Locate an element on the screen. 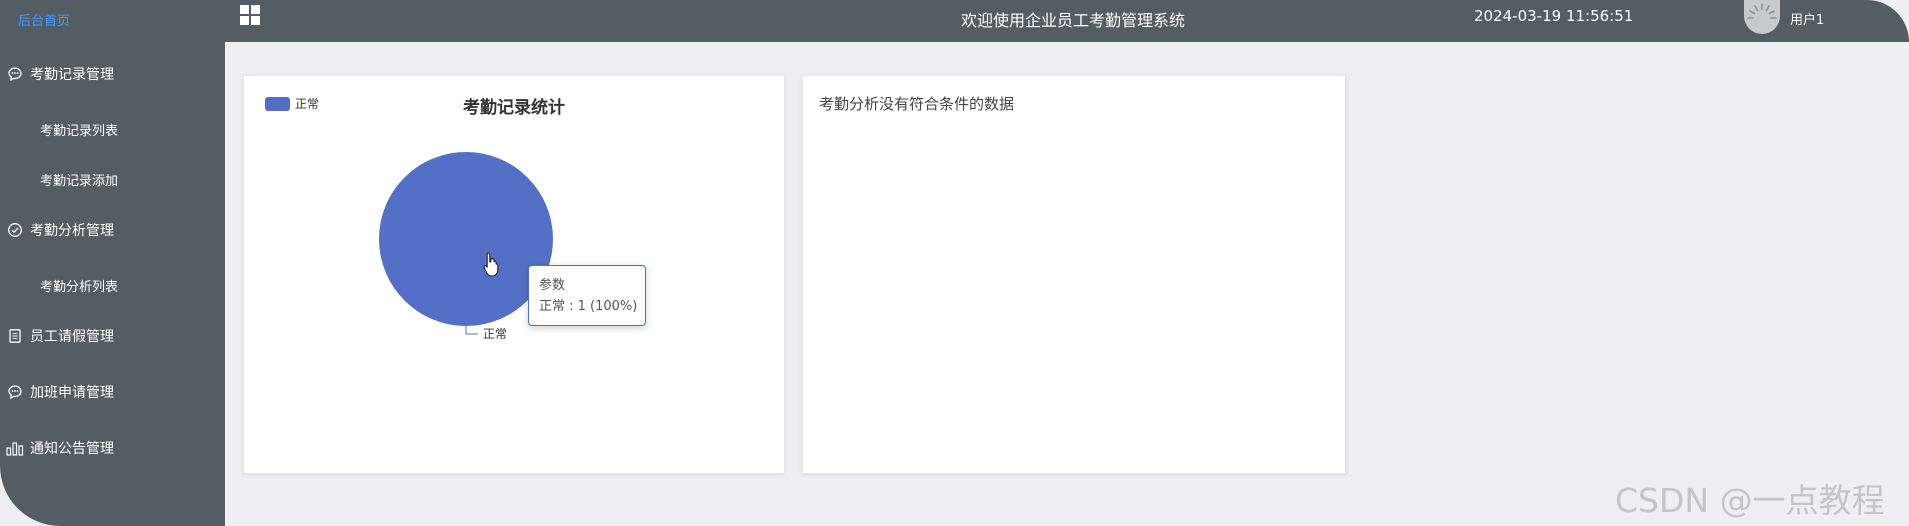 Image resolution: width=1909 pixels, height=526 pixels. sidebar-item-attendance-analysis: 考勤分析管理 is located at coordinates (60, 230).